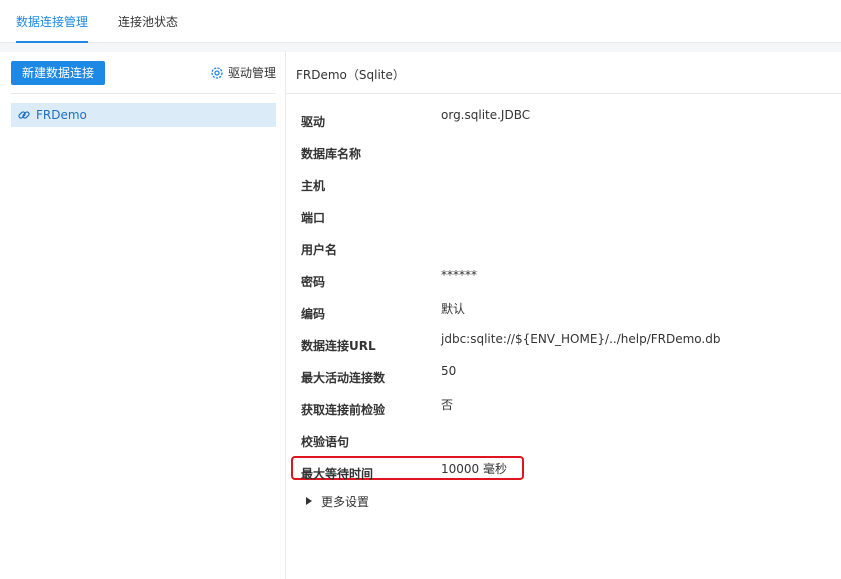  Describe the element at coordinates (561, 214) in the screenshot. I see `field-row-port: 端口` at that location.